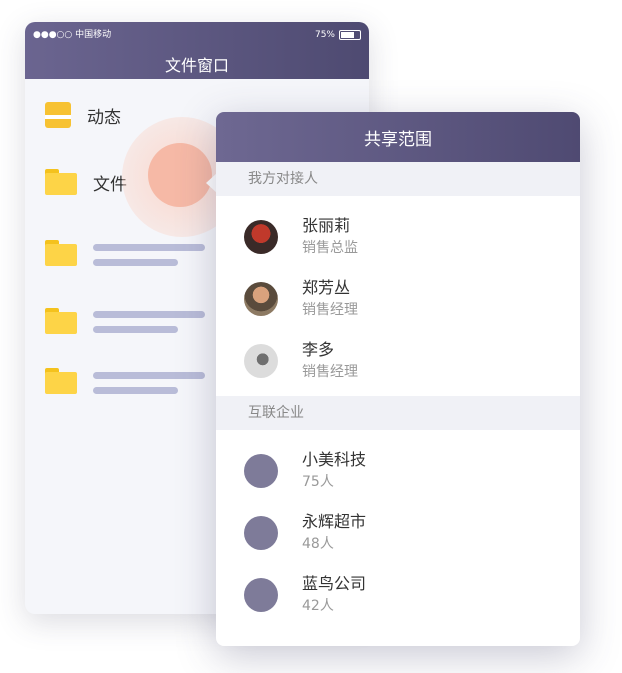 The image size is (622, 673). Describe the element at coordinates (318, 349) in the screenshot. I see `contact-name: 李多` at that location.